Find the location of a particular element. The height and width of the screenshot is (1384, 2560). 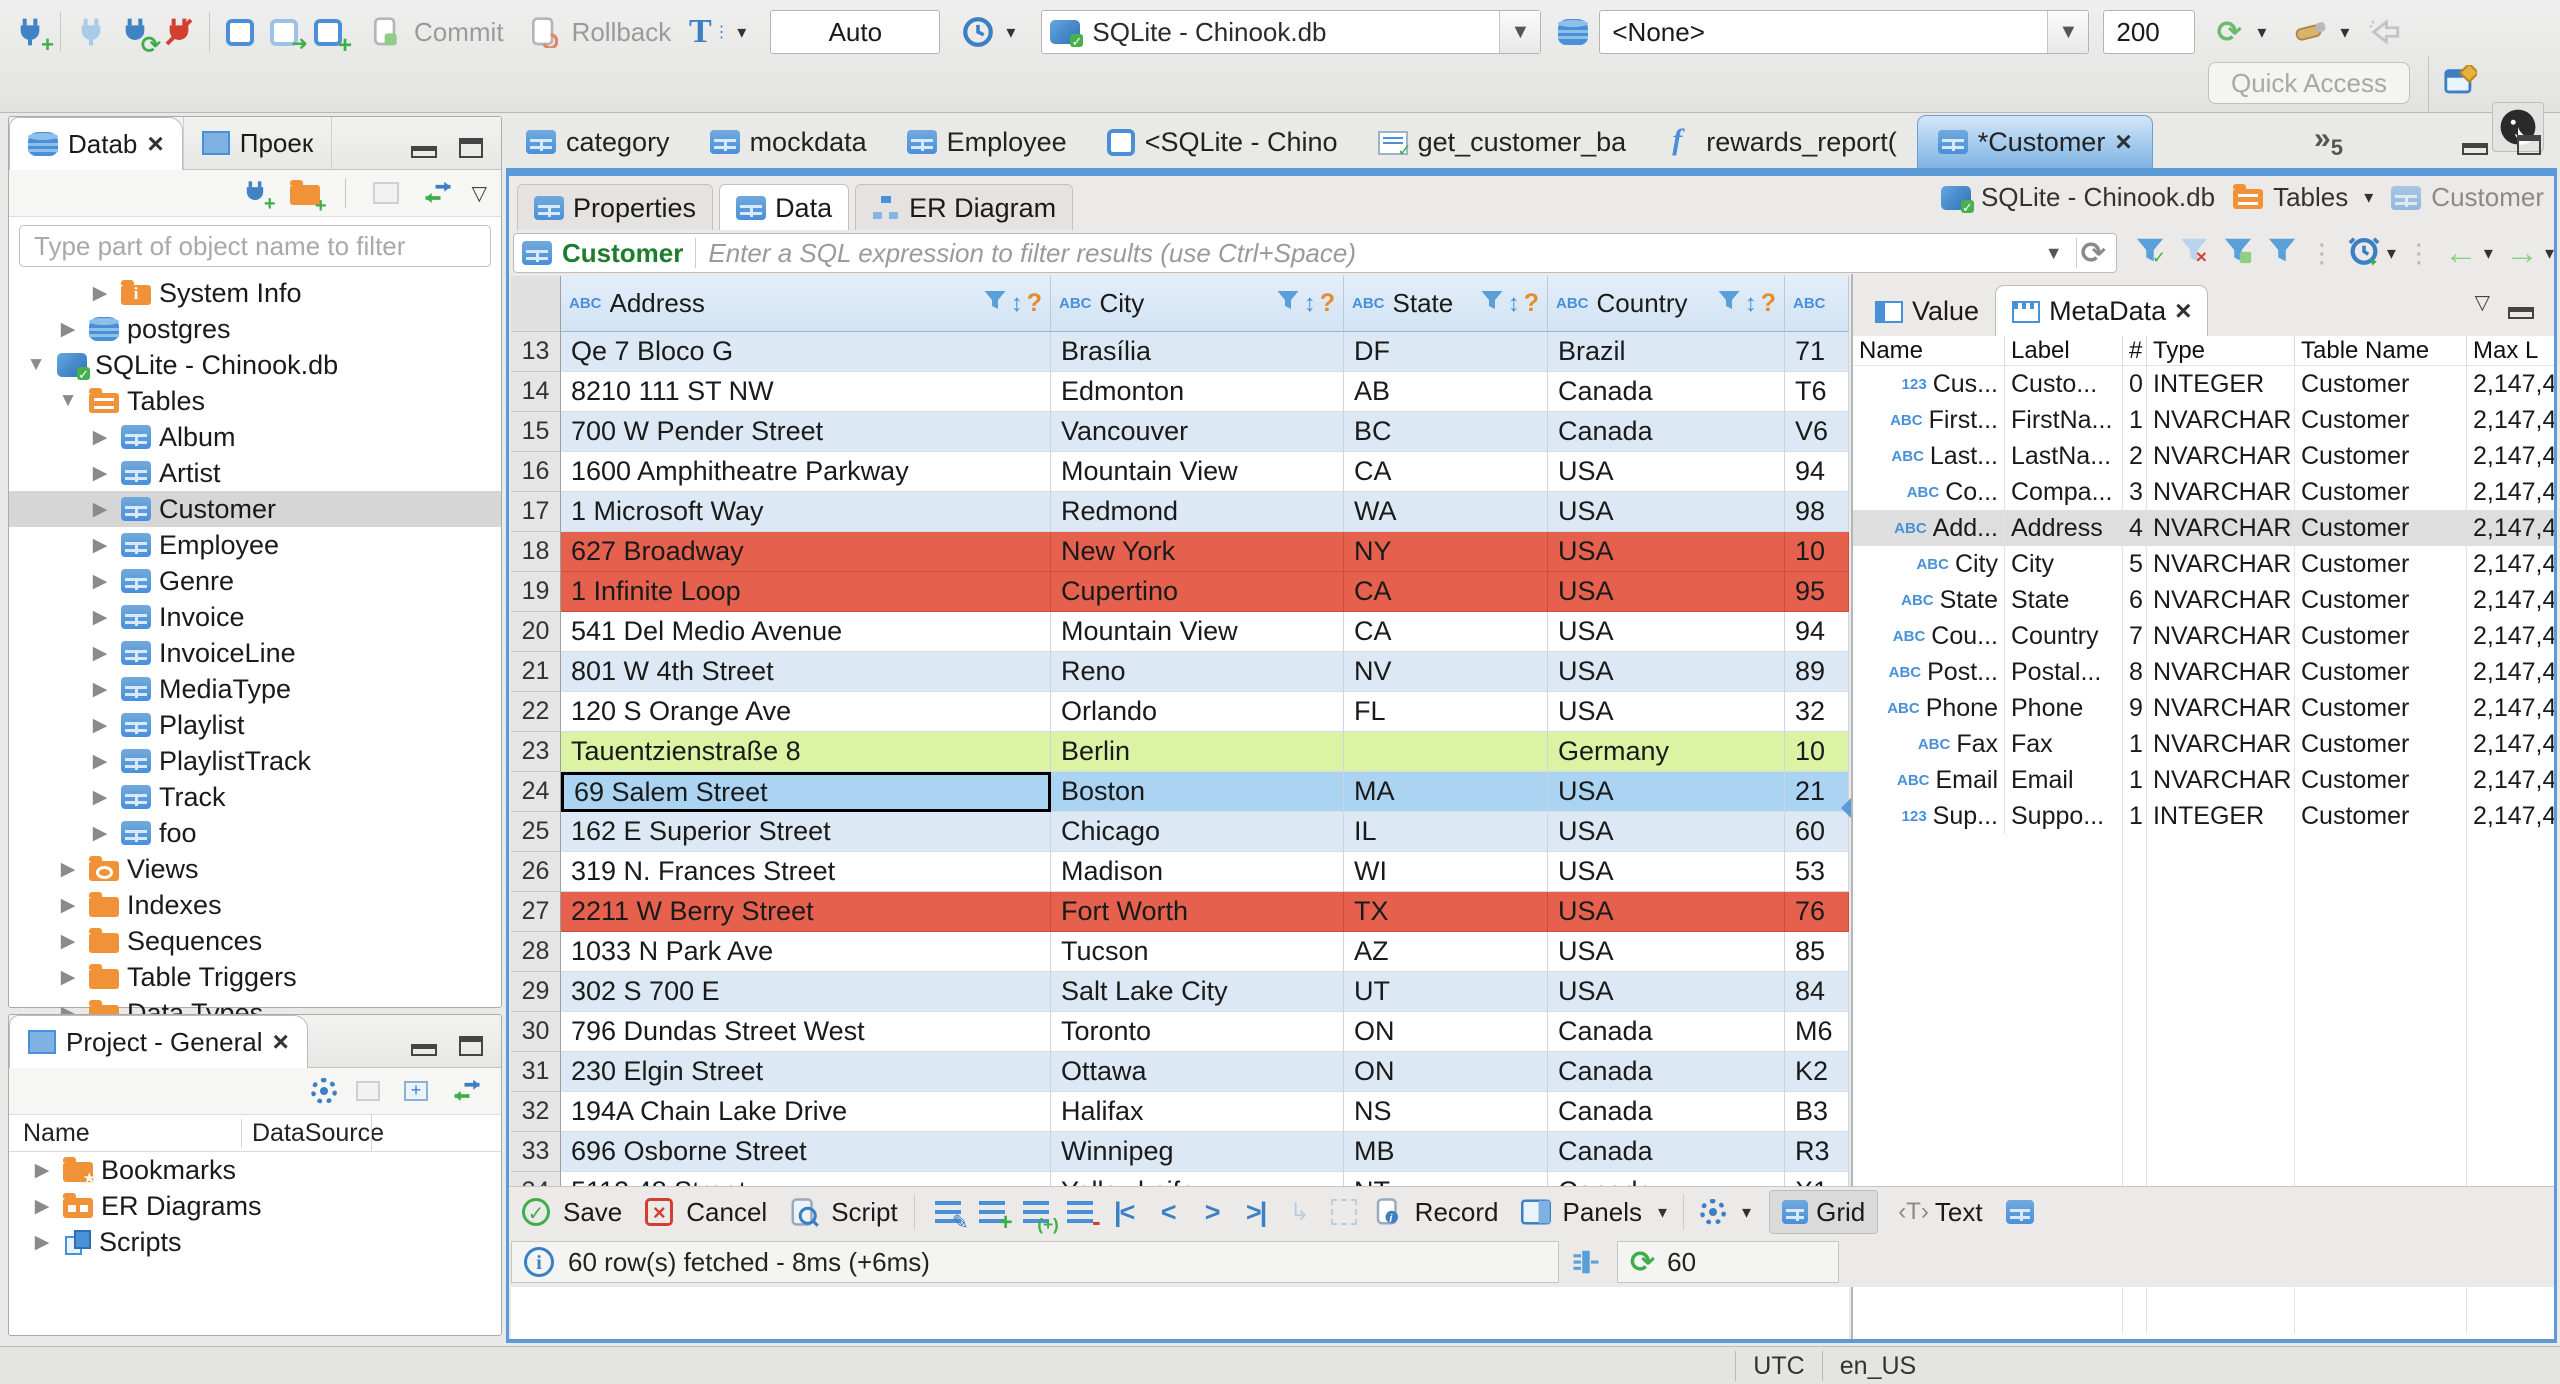

tree-item-sequences: ▶ Sequences is located at coordinates (255, 941).